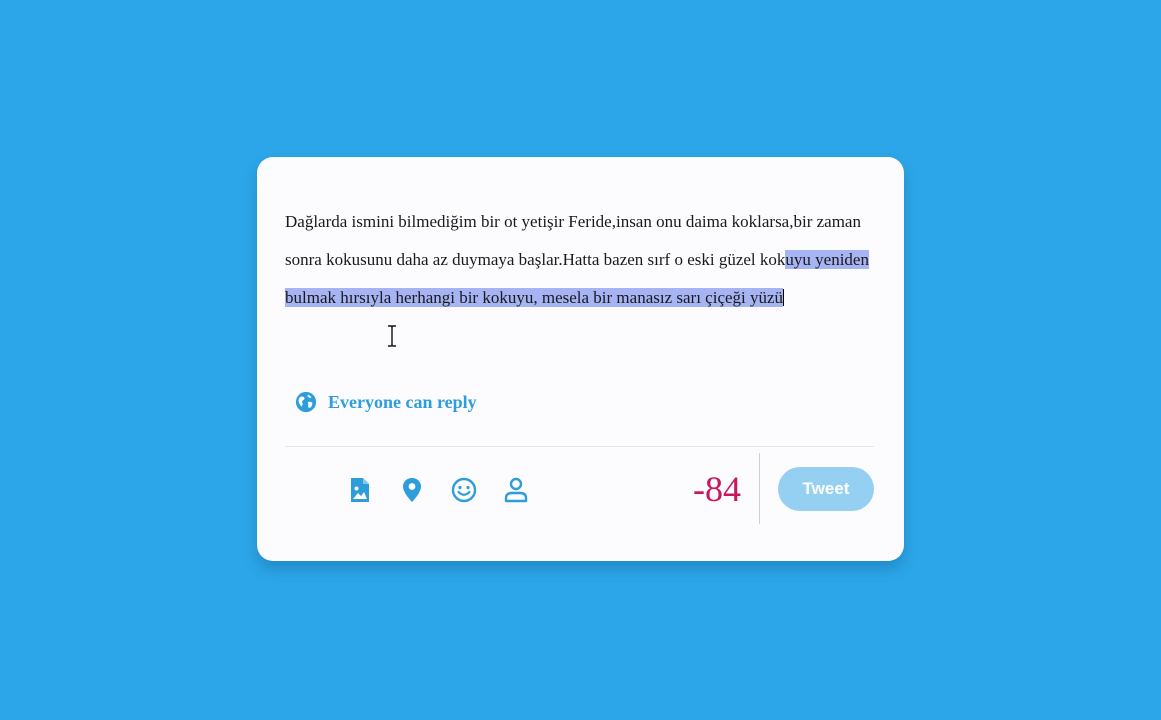  I want to click on location-pin-icon, so click(412, 490).